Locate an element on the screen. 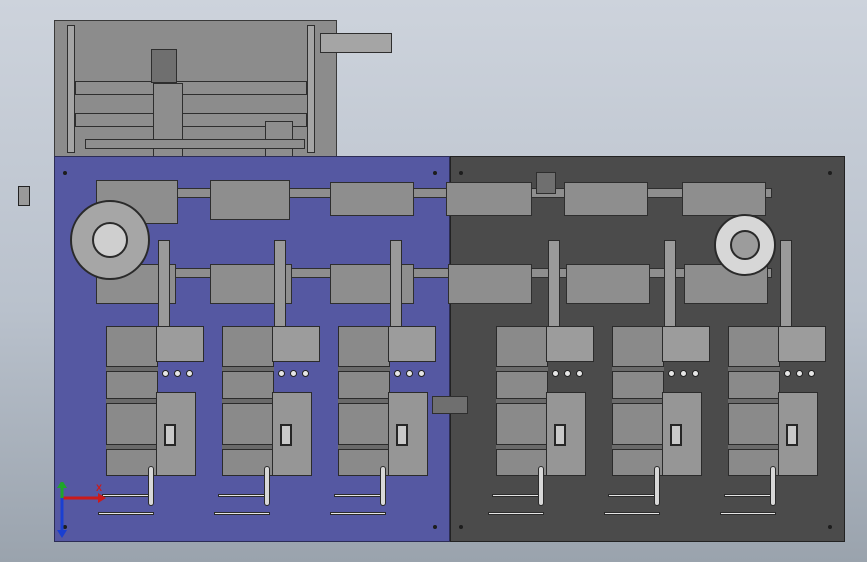  upper-conveyor-rail is located at coordinates (434, 193).